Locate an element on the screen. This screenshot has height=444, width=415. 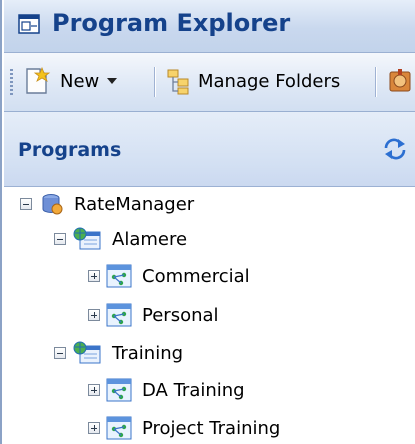
manage-folders-label: Manage Folders is located at coordinates (269, 81).